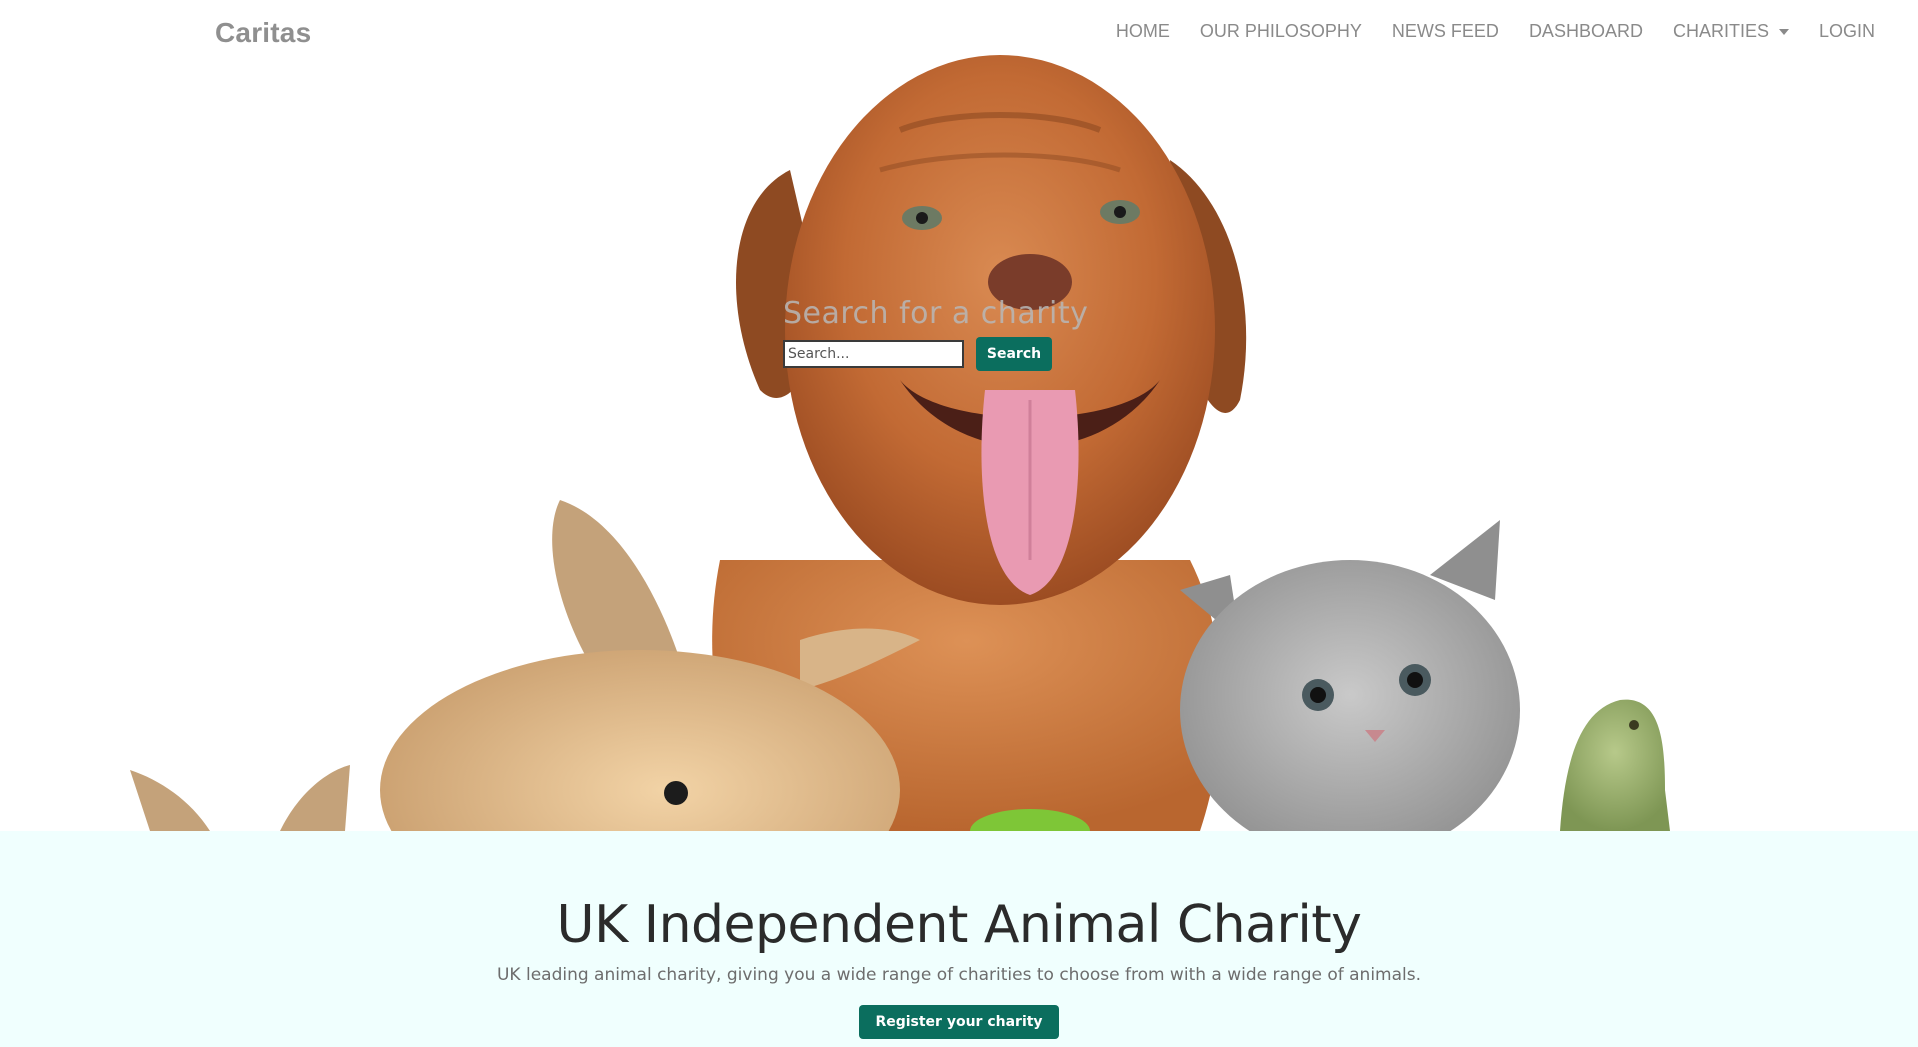 Image resolution: width=1918 pixels, height=1047 pixels. What do you see at coordinates (1586, 31) in the screenshot?
I see `nav-link-dashboard: DASHBOARD` at bounding box center [1586, 31].